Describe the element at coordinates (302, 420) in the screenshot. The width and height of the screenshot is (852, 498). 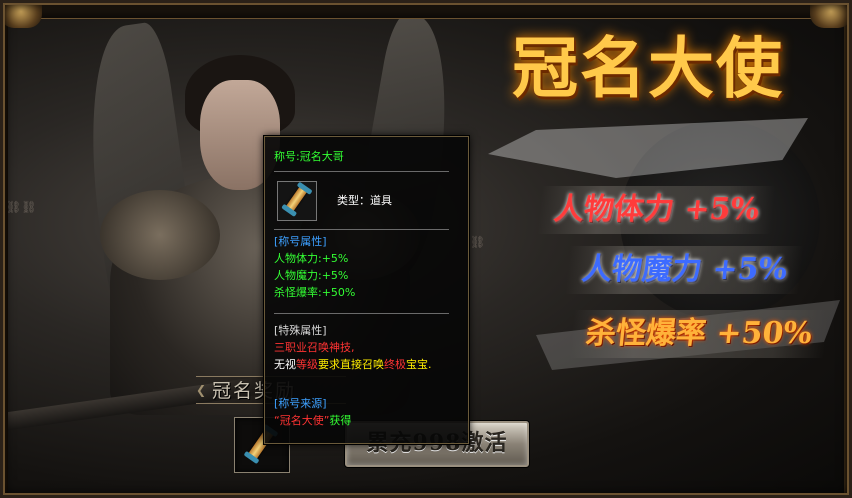
I see `text-segment: “冠名大使”` at that location.